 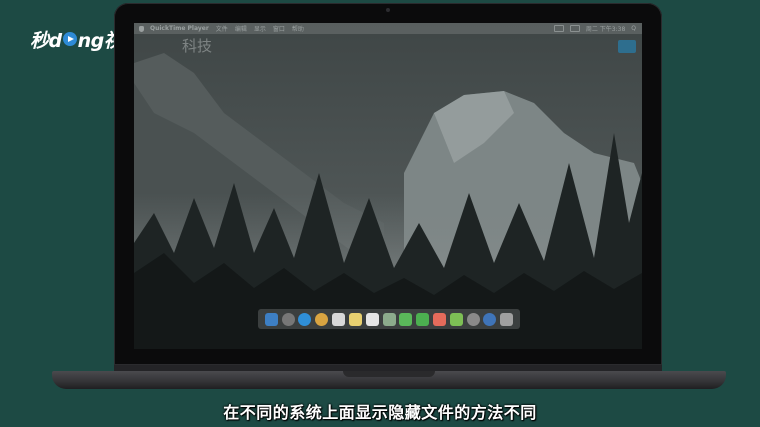 What do you see at coordinates (179, 28) in the screenshot?
I see `menu-app-name: QuickTime Player` at bounding box center [179, 28].